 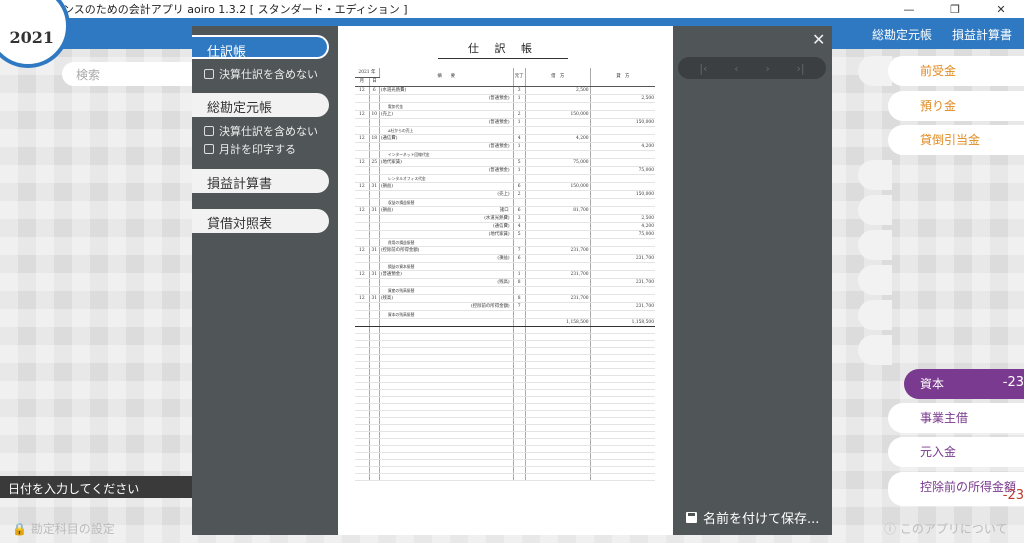 I want to click on first-page-icon: |‹, so click(x=703, y=68).